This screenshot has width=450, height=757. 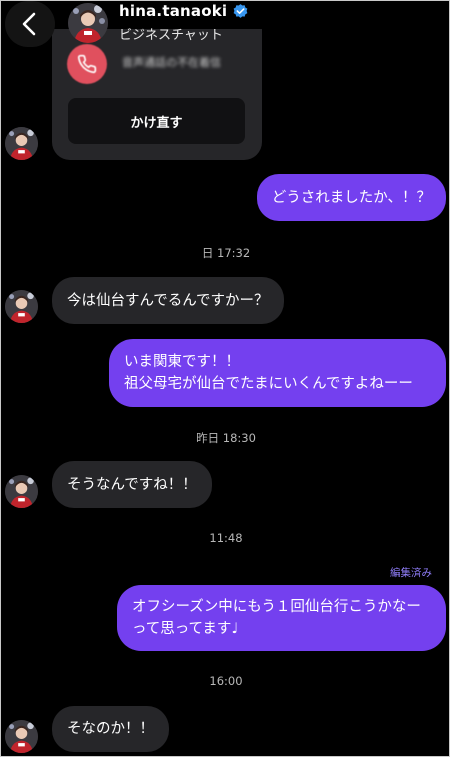 I want to click on call-back-button: かけ直す, so click(x=156, y=121).